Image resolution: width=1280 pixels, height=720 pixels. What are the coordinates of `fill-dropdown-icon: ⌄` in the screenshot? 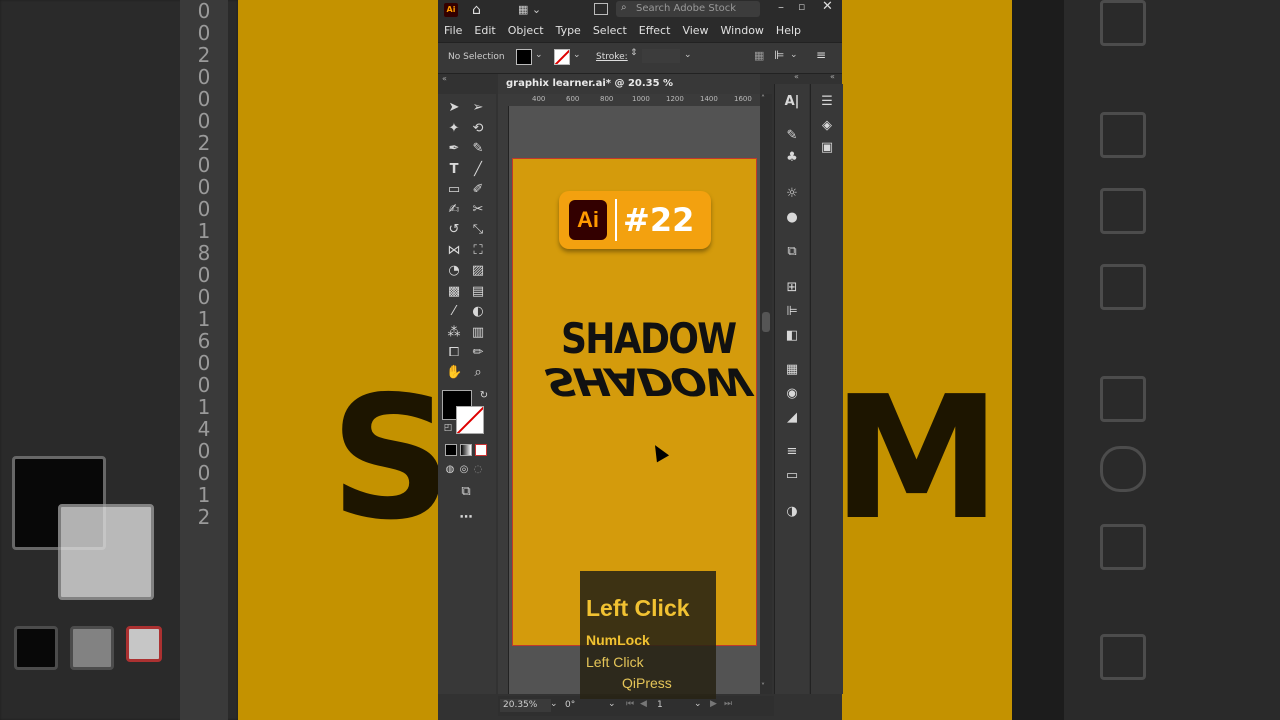 It's located at (539, 55).